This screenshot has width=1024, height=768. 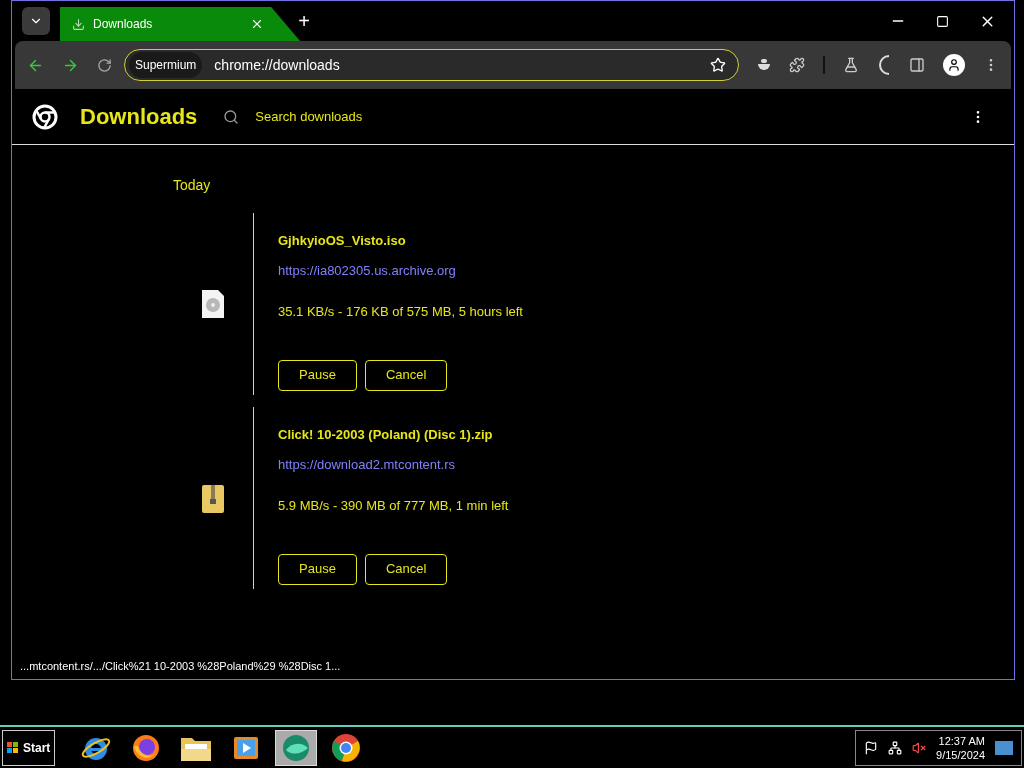 What do you see at coordinates (895, 747) in the screenshot?
I see `network-icon` at bounding box center [895, 747].